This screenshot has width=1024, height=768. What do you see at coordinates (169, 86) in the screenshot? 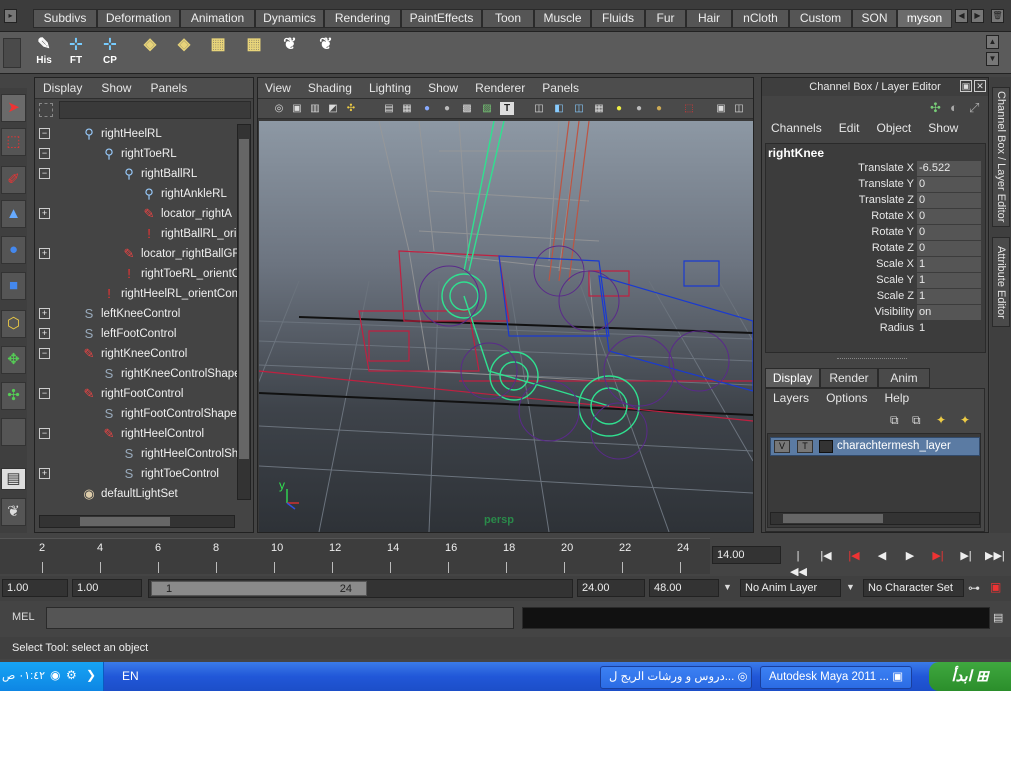
I see `outliner-menu-panels: Panels` at bounding box center [169, 86].